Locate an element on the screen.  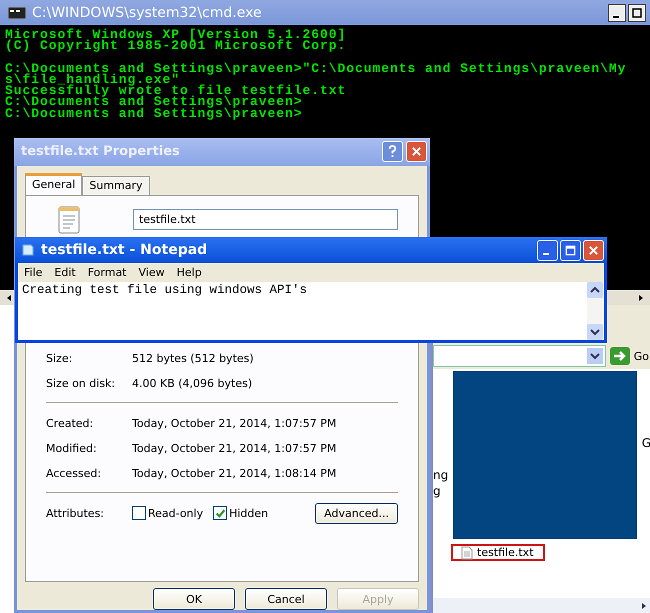
menu-item: View is located at coordinates (151, 272).